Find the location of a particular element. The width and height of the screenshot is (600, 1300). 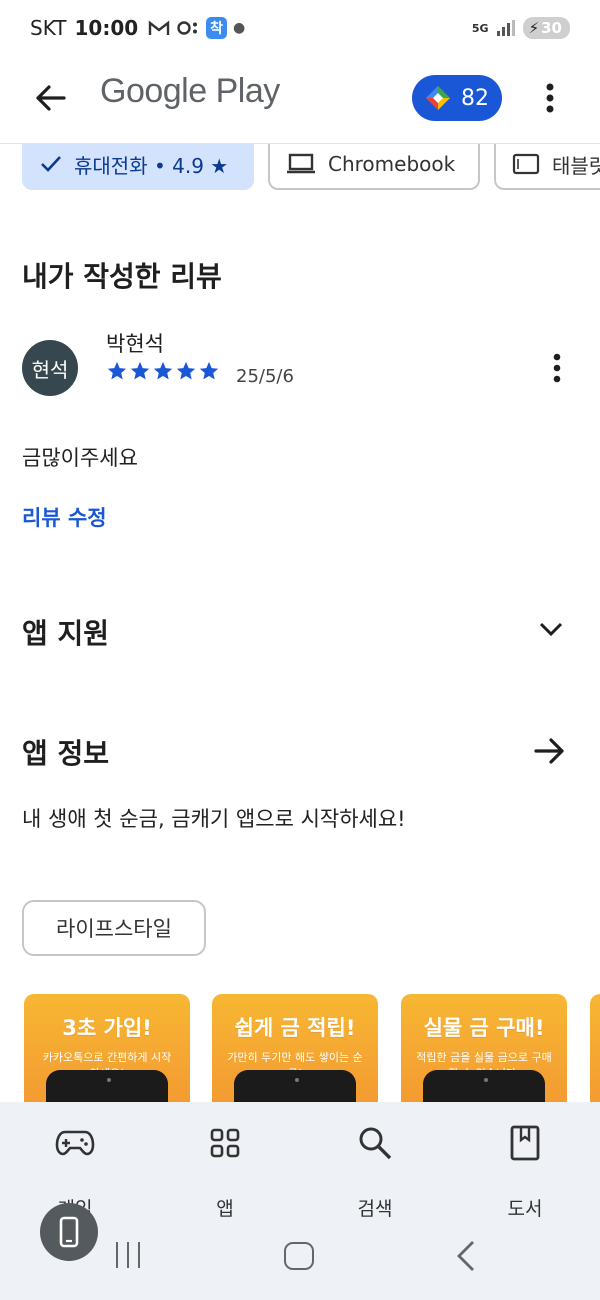

chevron-down-icon is located at coordinates (551, 629).